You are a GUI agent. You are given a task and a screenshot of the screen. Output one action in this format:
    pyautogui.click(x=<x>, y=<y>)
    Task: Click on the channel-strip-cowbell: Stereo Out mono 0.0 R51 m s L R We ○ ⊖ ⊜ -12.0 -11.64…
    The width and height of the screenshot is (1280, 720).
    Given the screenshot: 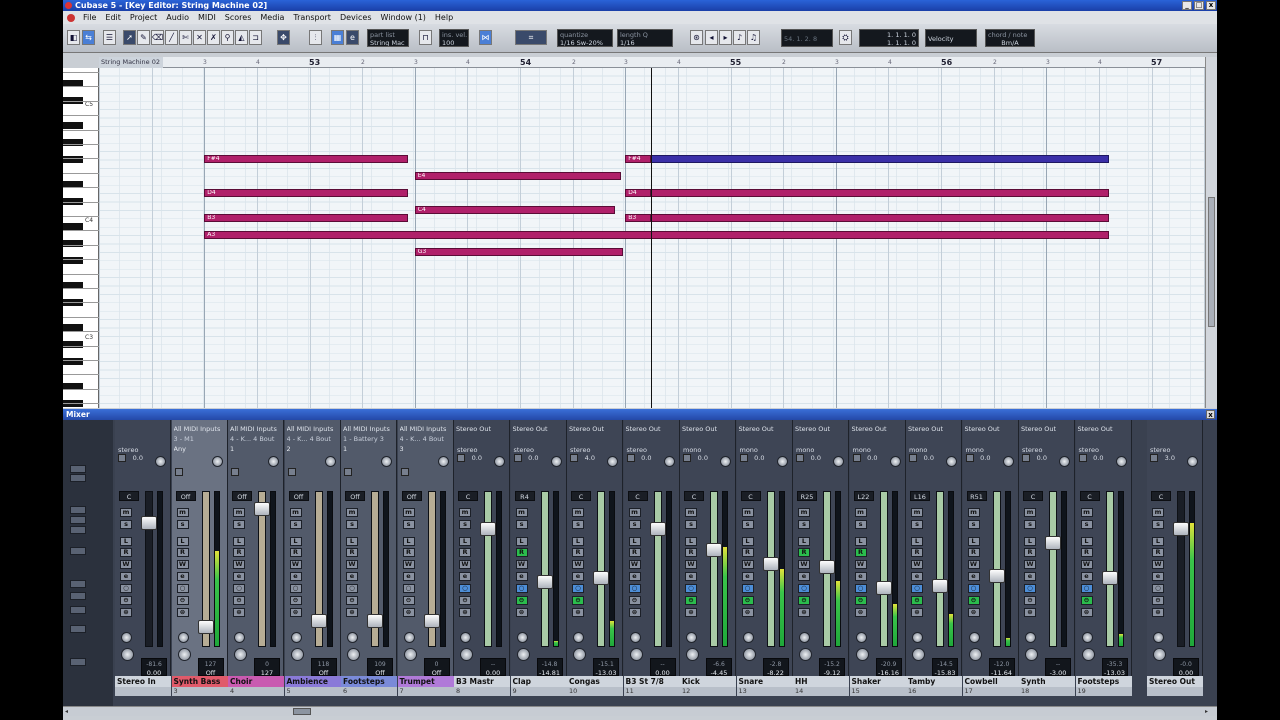 What is the action you would take?
    pyautogui.click(x=990, y=558)
    